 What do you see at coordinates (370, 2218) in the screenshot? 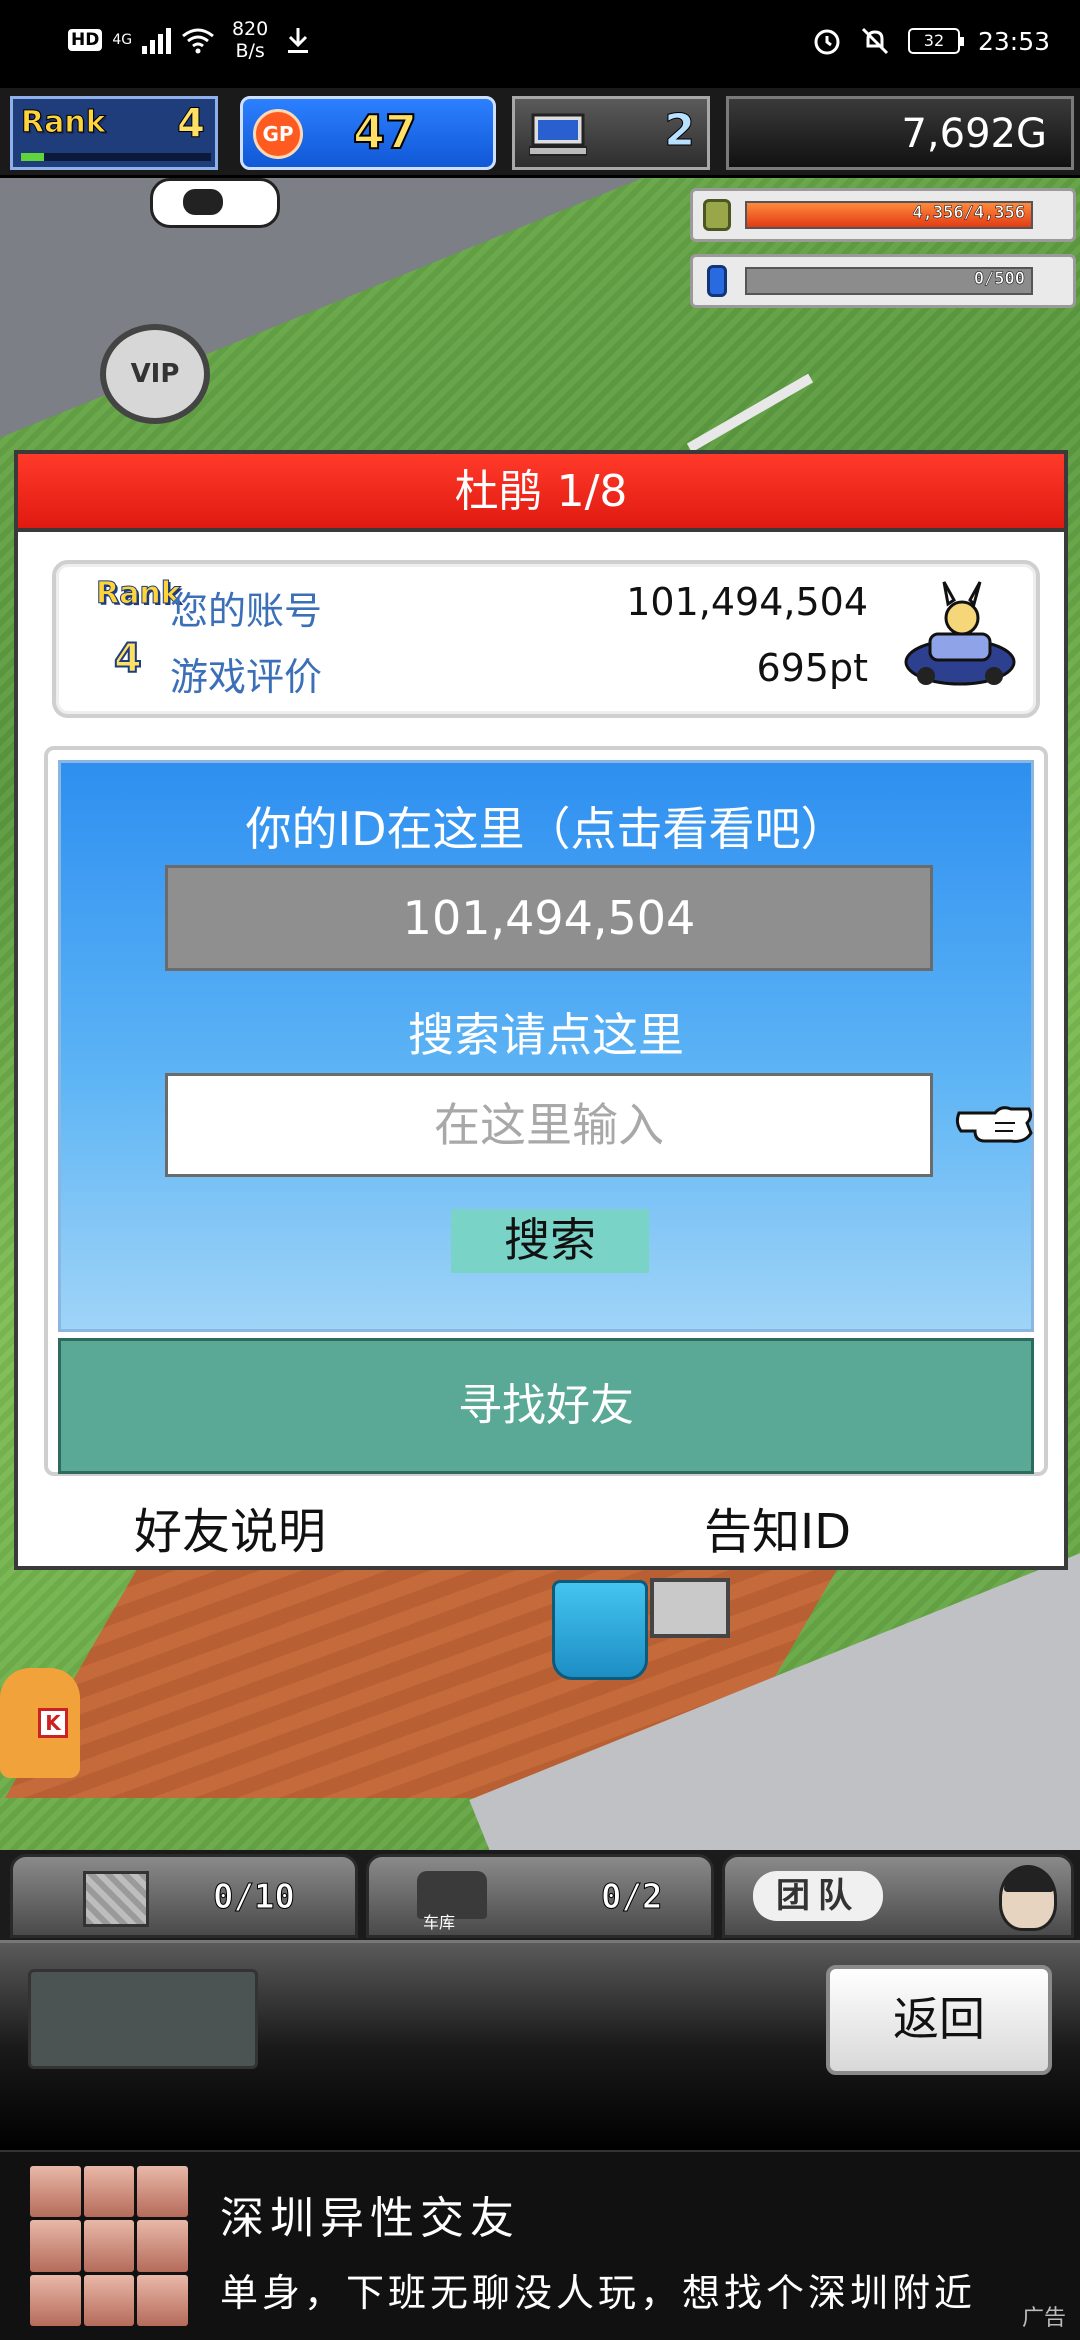
I see `ad-title: 深圳异性交友` at bounding box center [370, 2218].